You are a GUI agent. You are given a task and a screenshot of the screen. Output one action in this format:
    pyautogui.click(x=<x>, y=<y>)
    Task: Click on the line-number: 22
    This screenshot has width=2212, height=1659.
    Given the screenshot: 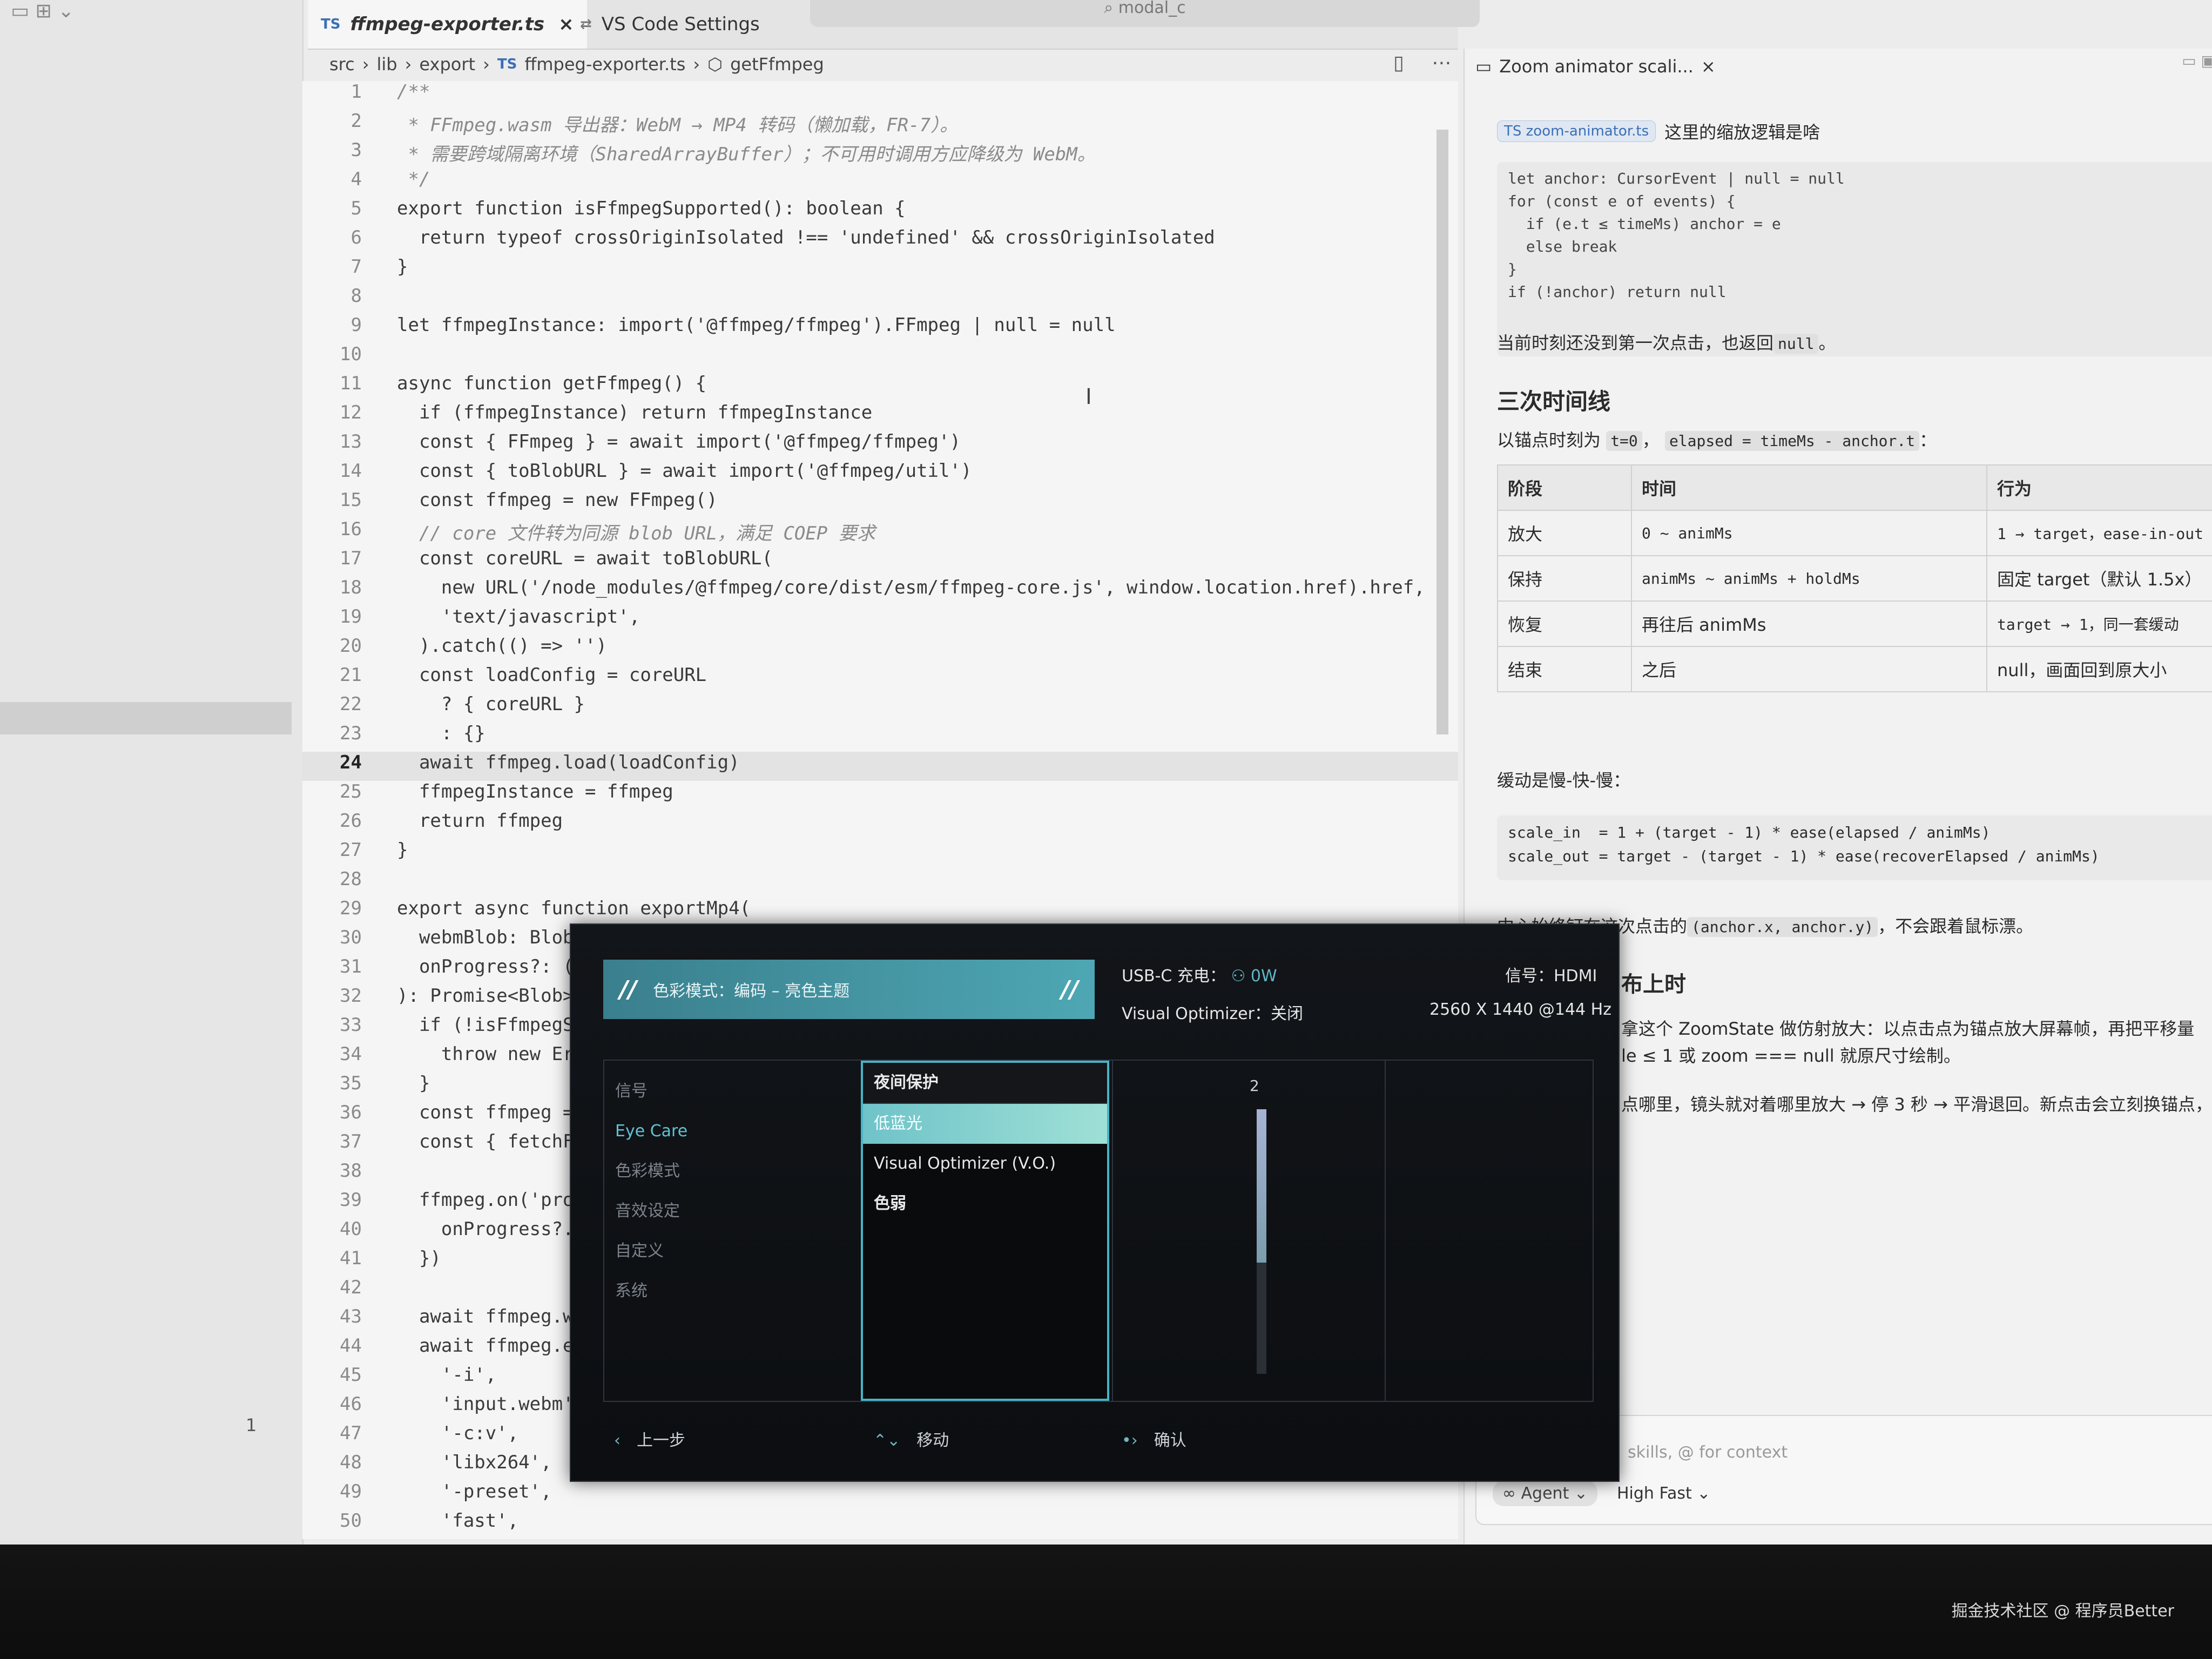 What is the action you would take?
    pyautogui.click(x=351, y=704)
    